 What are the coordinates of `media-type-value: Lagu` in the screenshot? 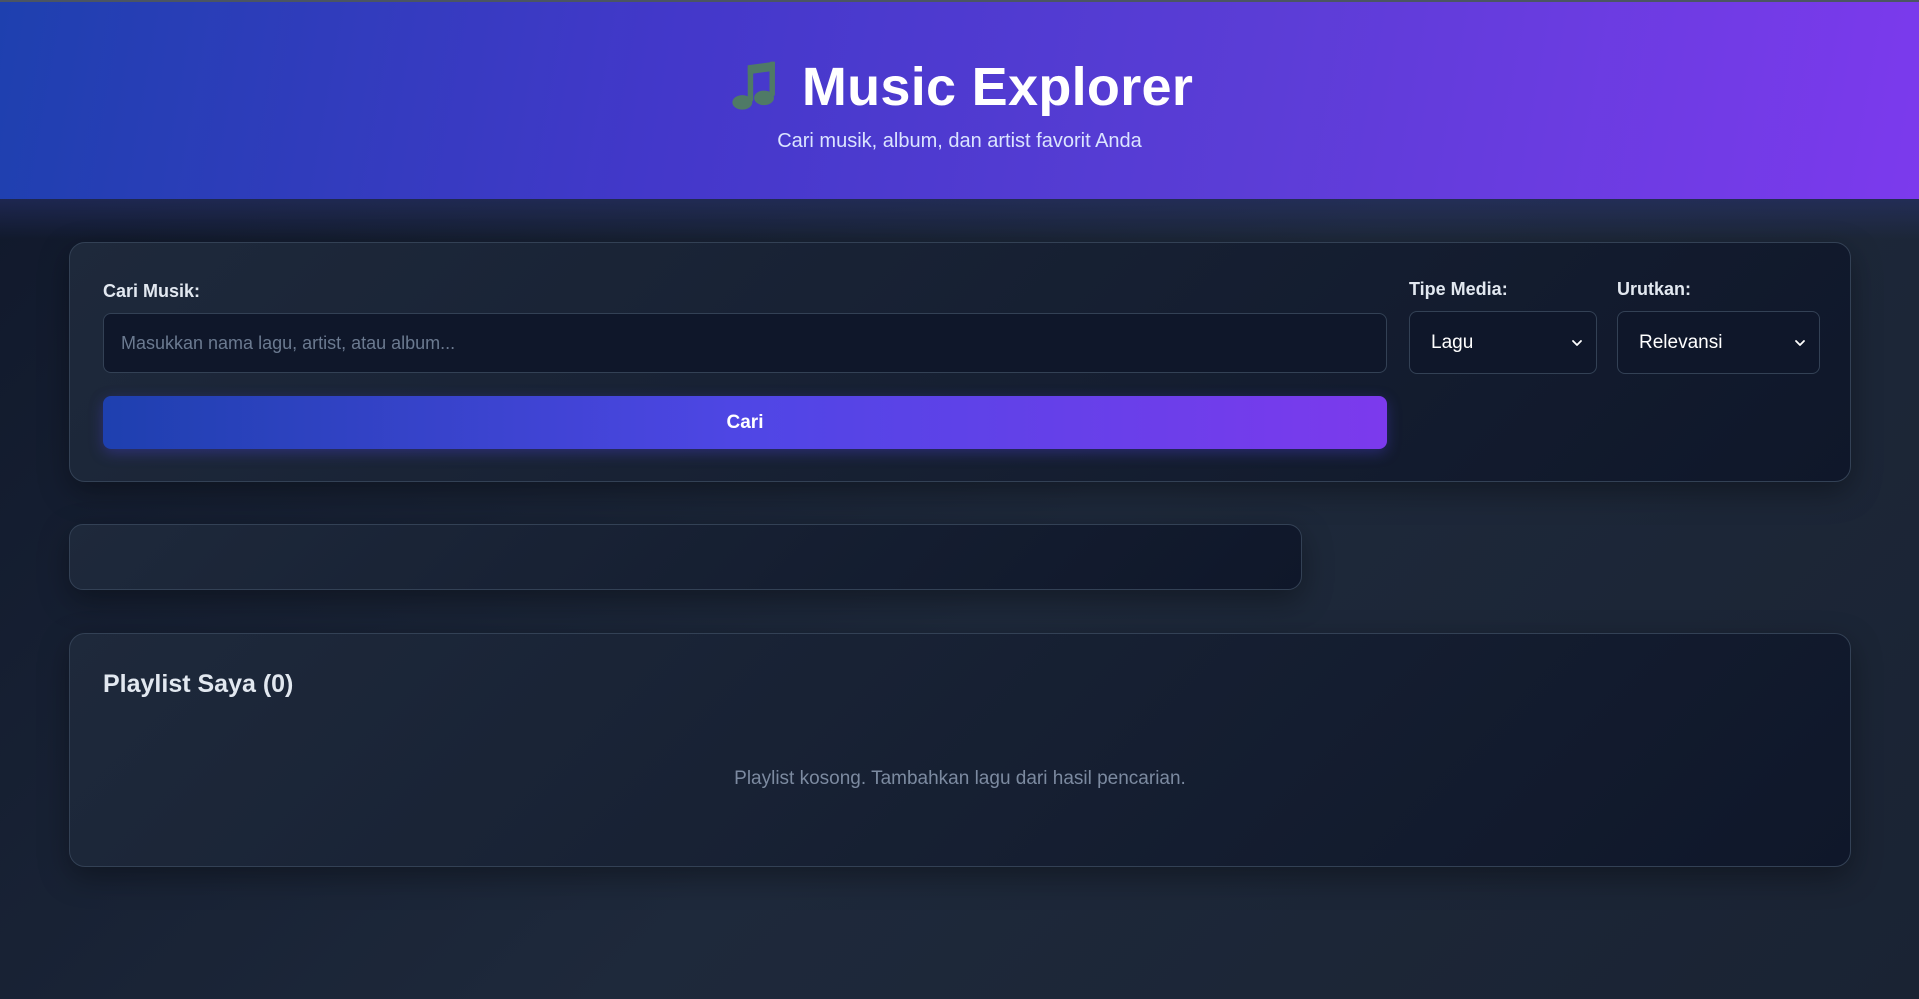 It's located at (1452, 342).